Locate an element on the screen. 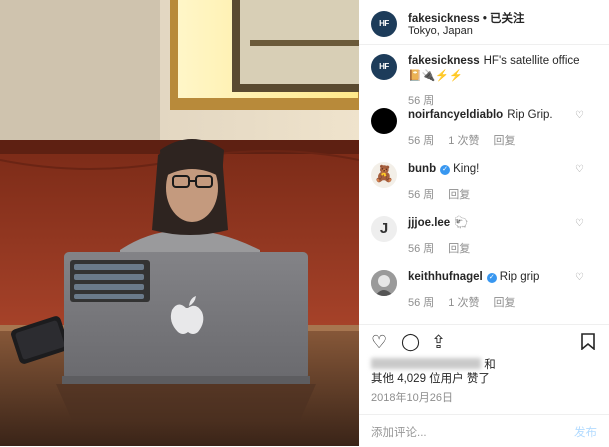  comment-text: Rip Grip. is located at coordinates (530, 115).